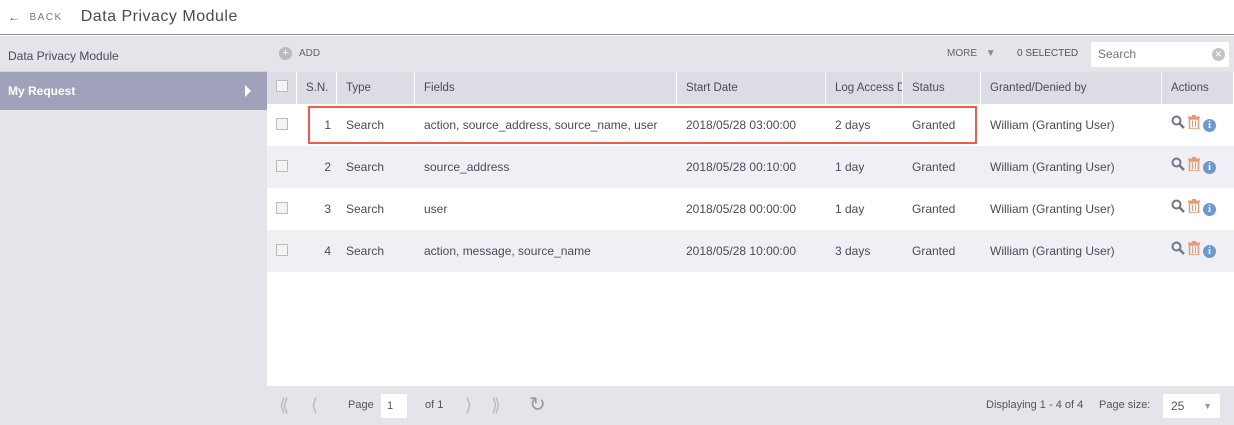  Describe the element at coordinates (1218, 54) in the screenshot. I see `clear-icon: ✕` at that location.